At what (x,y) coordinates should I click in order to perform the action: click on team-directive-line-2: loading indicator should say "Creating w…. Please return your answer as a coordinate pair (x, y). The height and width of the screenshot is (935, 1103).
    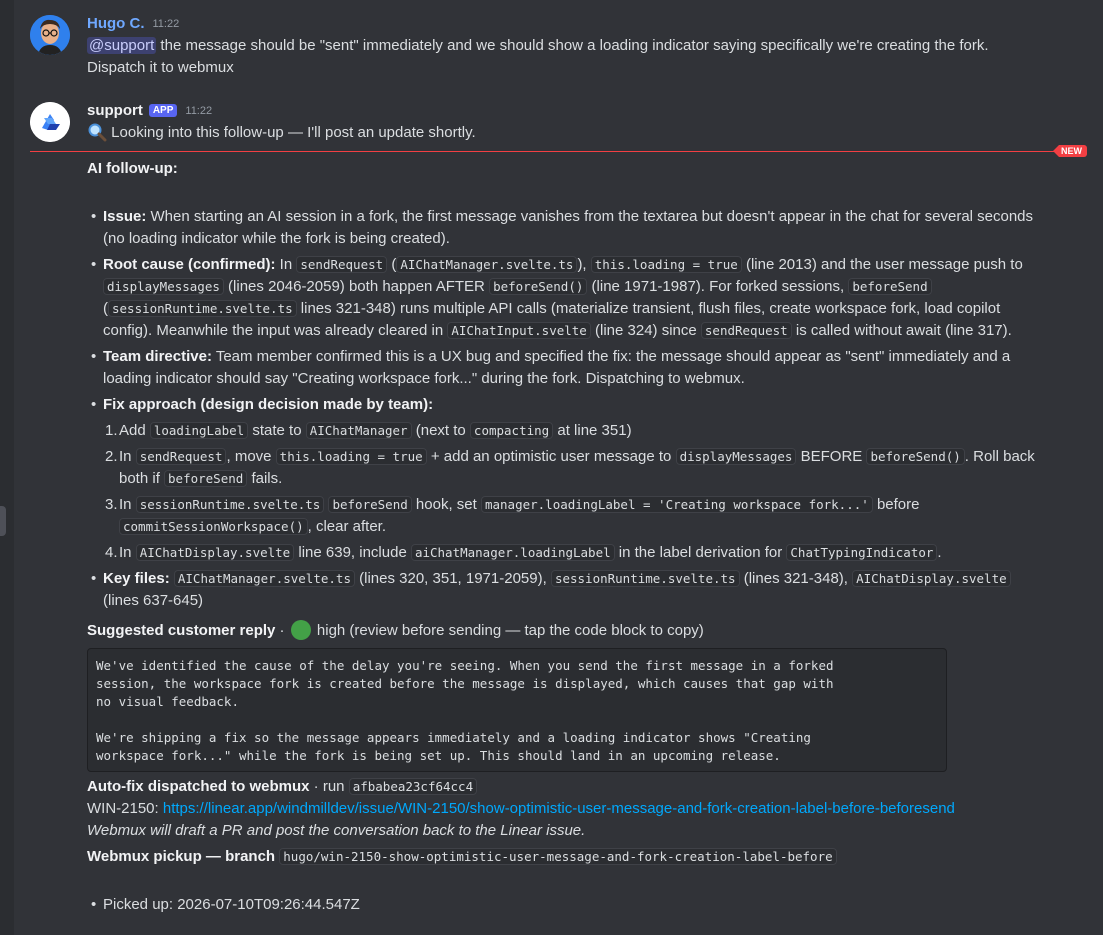
    Looking at the image, I should click on (424, 378).